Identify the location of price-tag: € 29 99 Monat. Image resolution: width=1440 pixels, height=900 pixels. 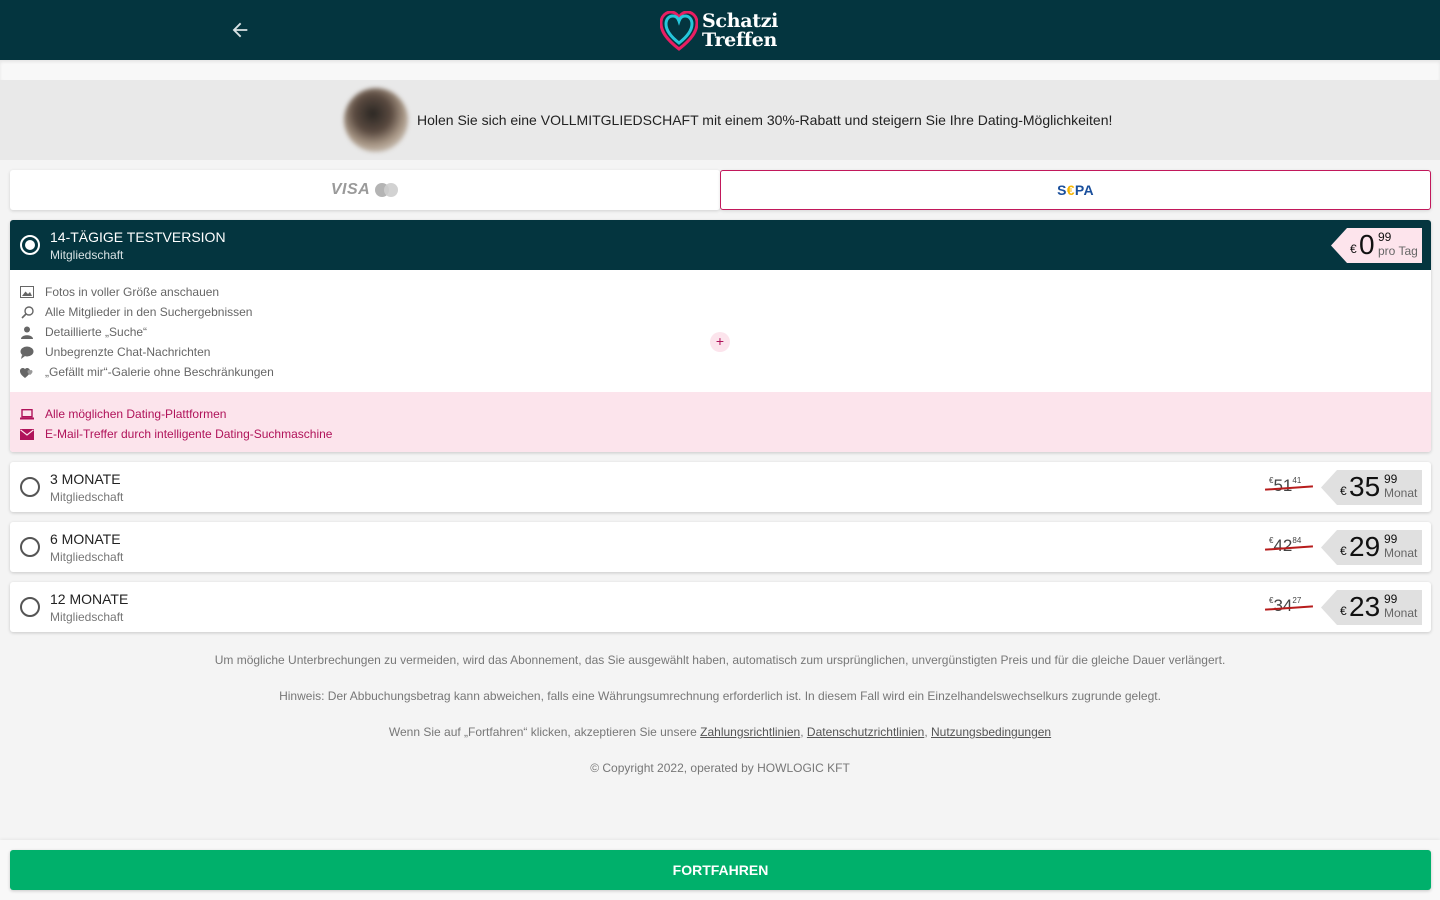
(1371, 547).